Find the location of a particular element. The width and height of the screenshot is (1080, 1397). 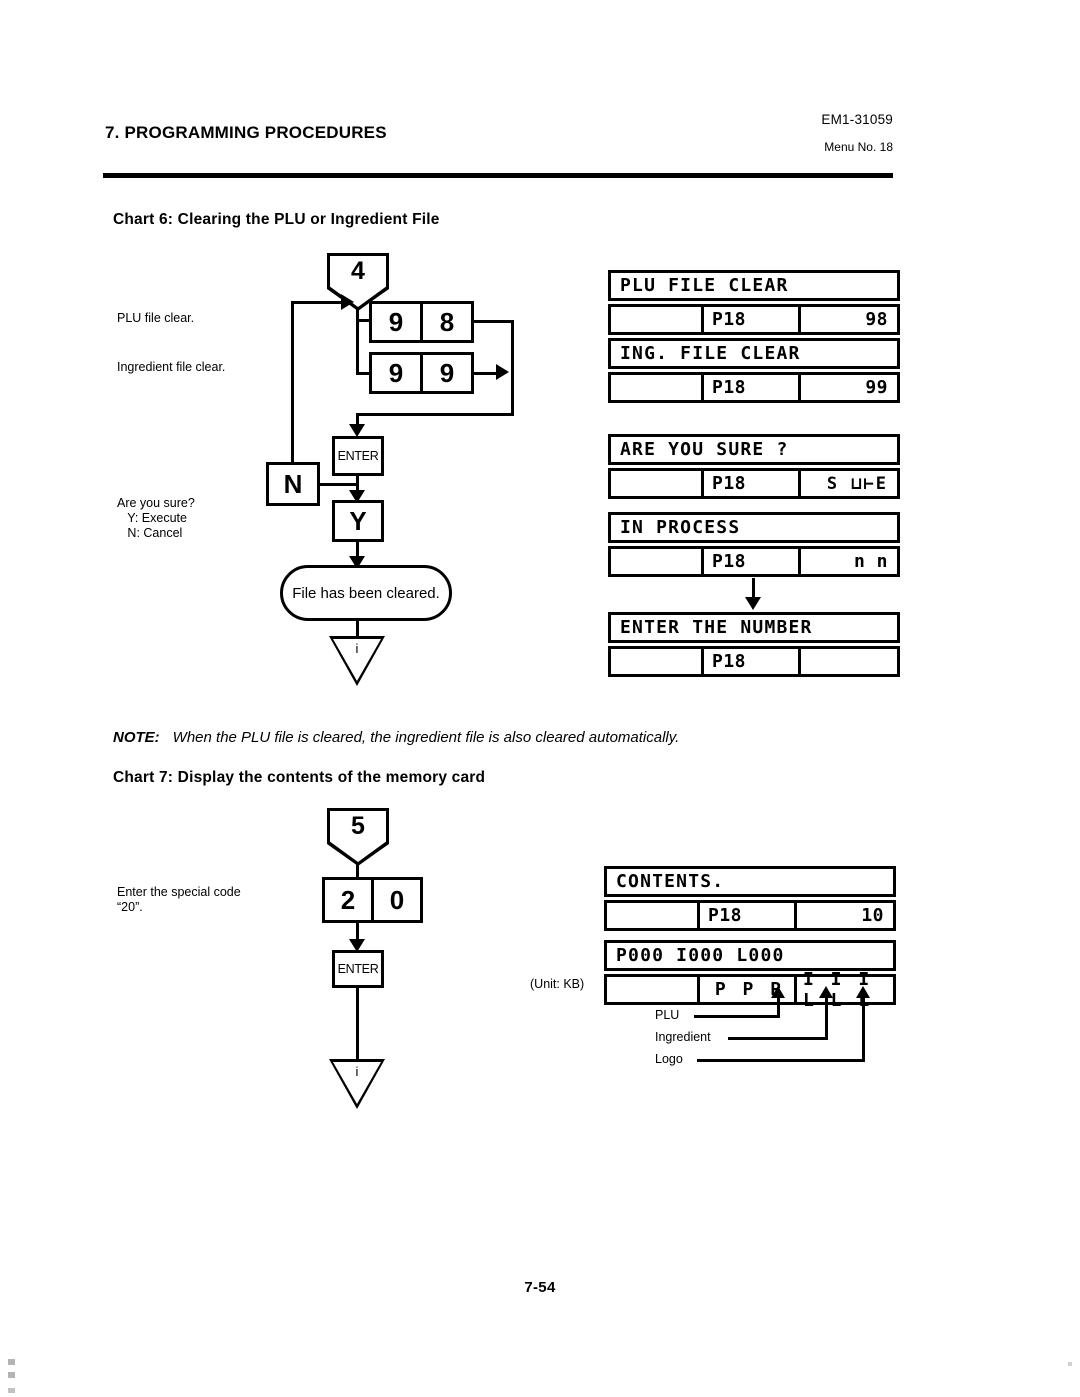

header-divider is located at coordinates (498, 175).